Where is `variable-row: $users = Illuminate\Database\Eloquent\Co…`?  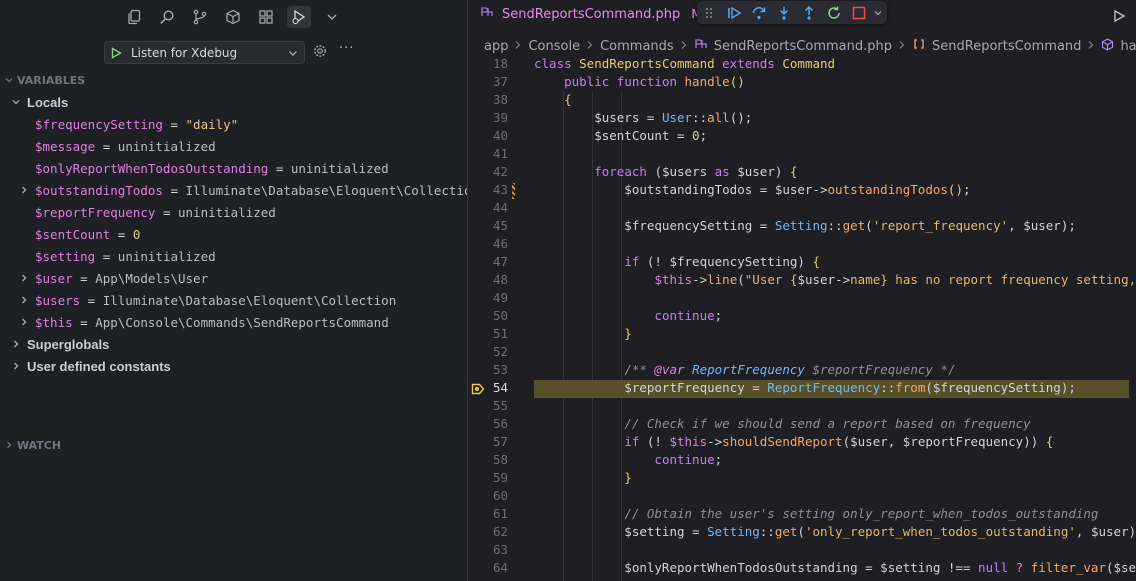 variable-row: $users = Illuminate\Database\Eloquent\Co… is located at coordinates (233, 300).